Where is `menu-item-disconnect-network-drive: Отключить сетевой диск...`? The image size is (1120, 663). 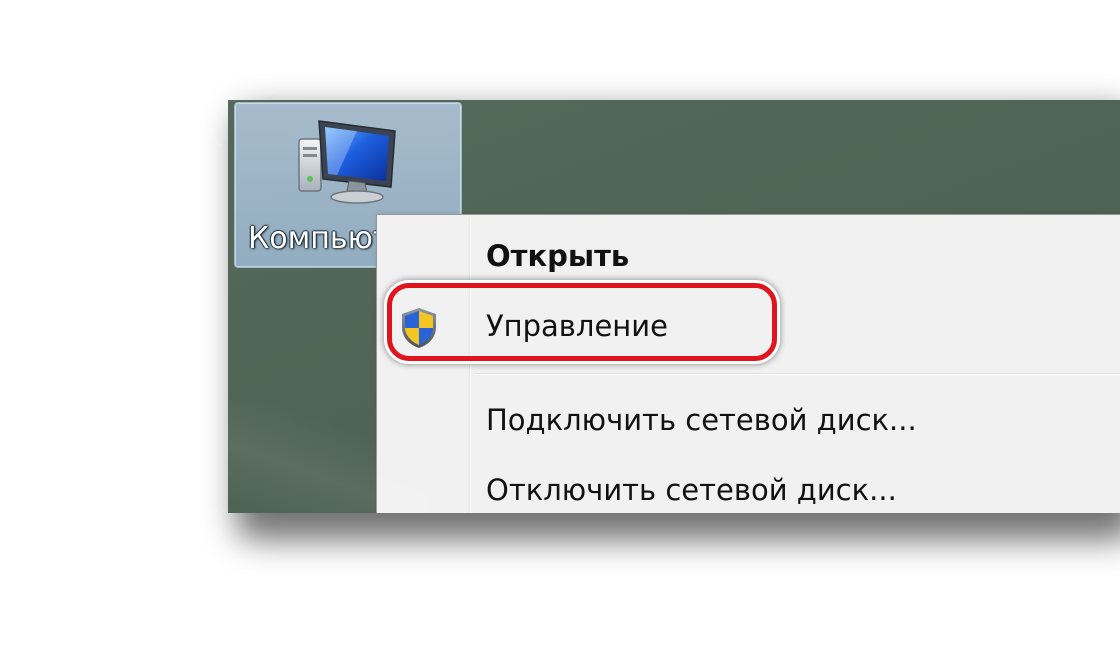 menu-item-disconnect-network-drive: Отключить сетевой диск... is located at coordinates (748, 484).